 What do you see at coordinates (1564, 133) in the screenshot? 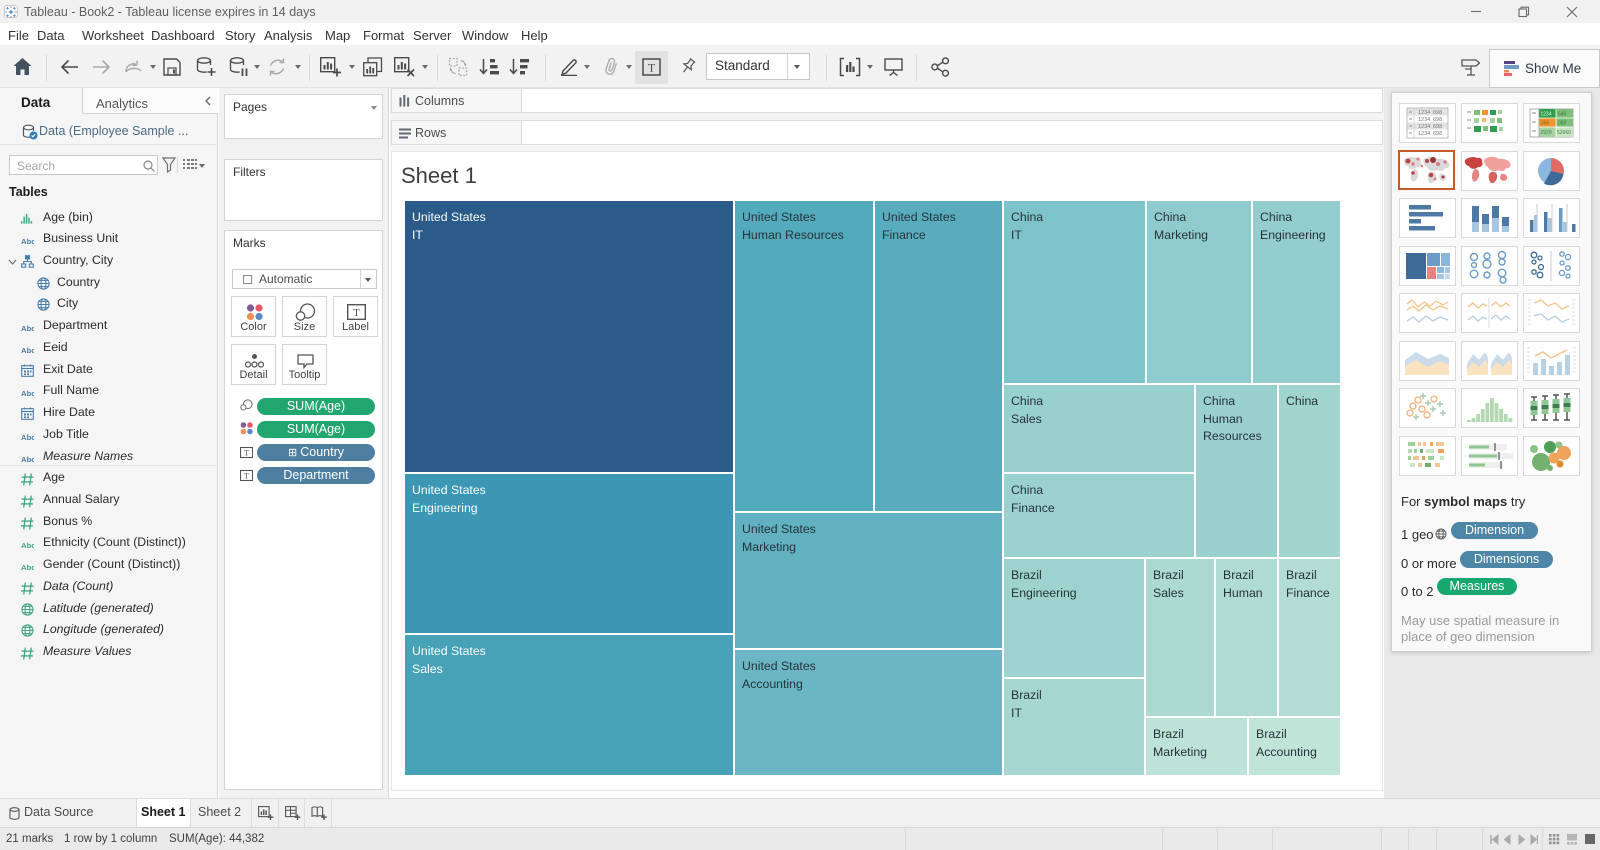
I see `svg-text: 52660` at bounding box center [1564, 133].